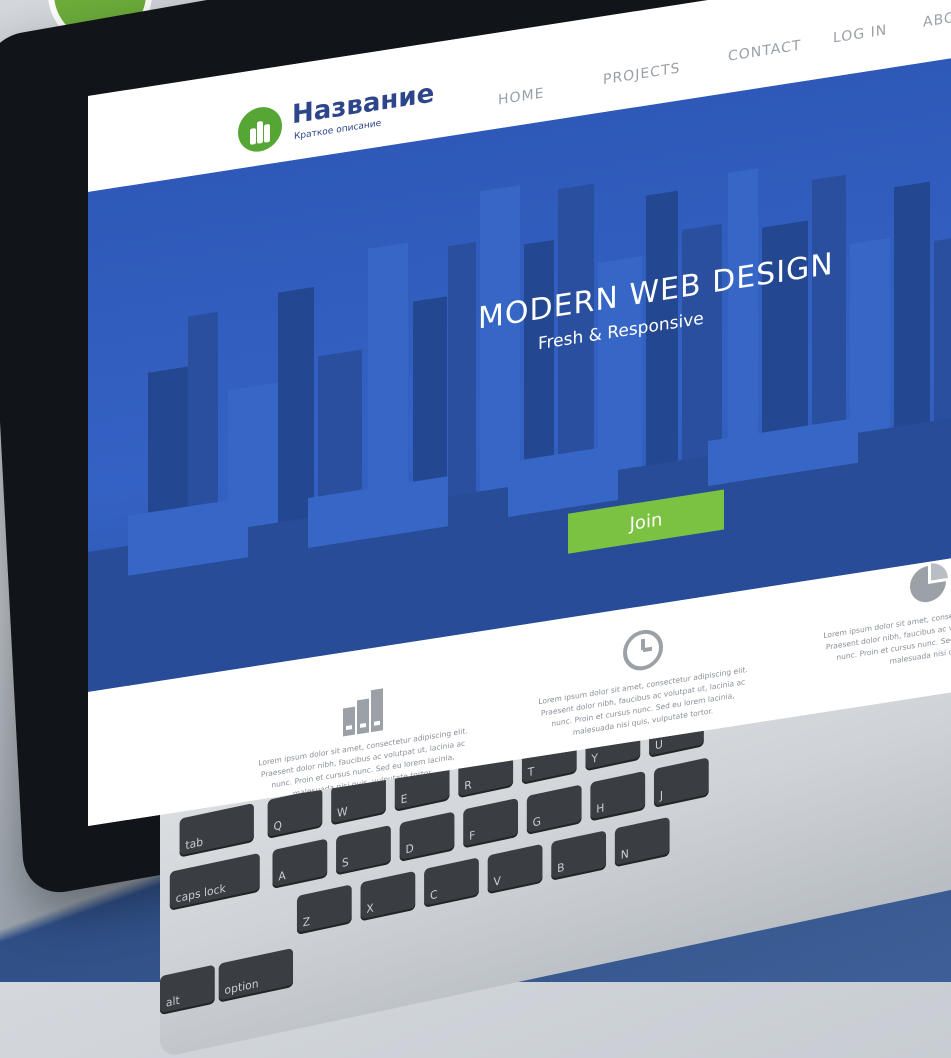 This screenshot has height=1058, width=951. Describe the element at coordinates (300, 863) in the screenshot. I see `key-a: A` at that location.